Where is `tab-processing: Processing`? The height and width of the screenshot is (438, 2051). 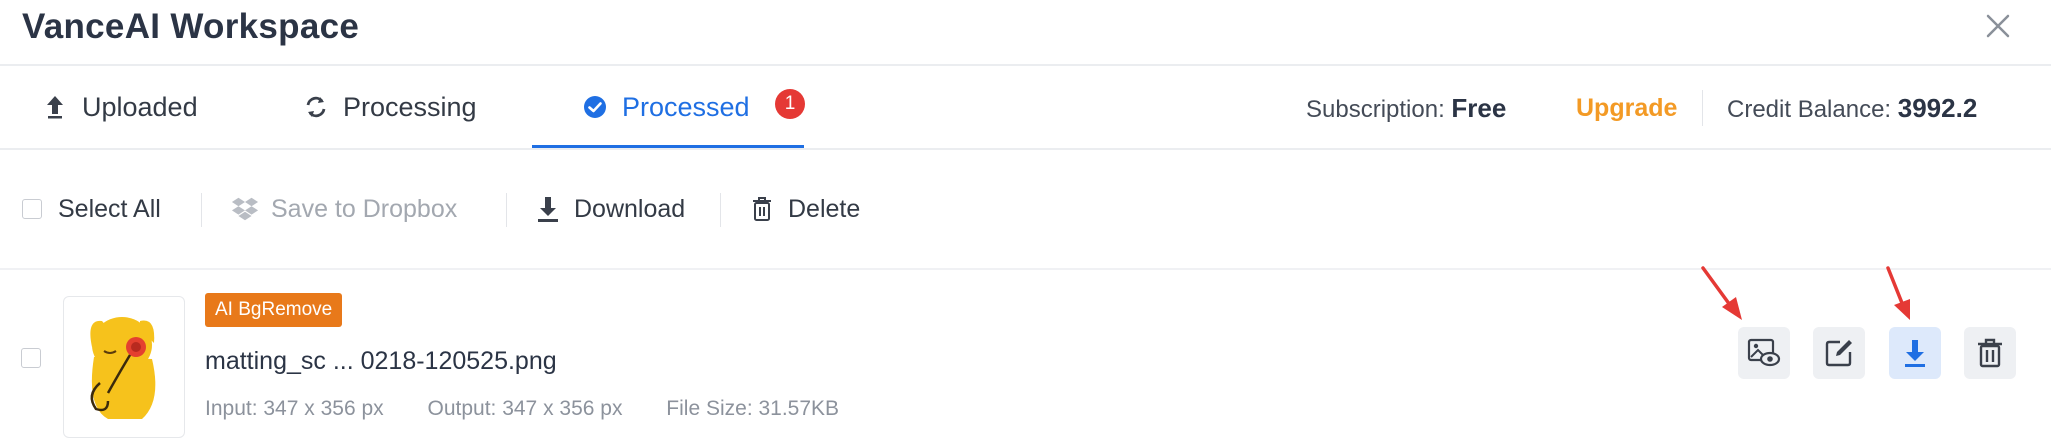 tab-processing: Processing is located at coordinates (390, 107).